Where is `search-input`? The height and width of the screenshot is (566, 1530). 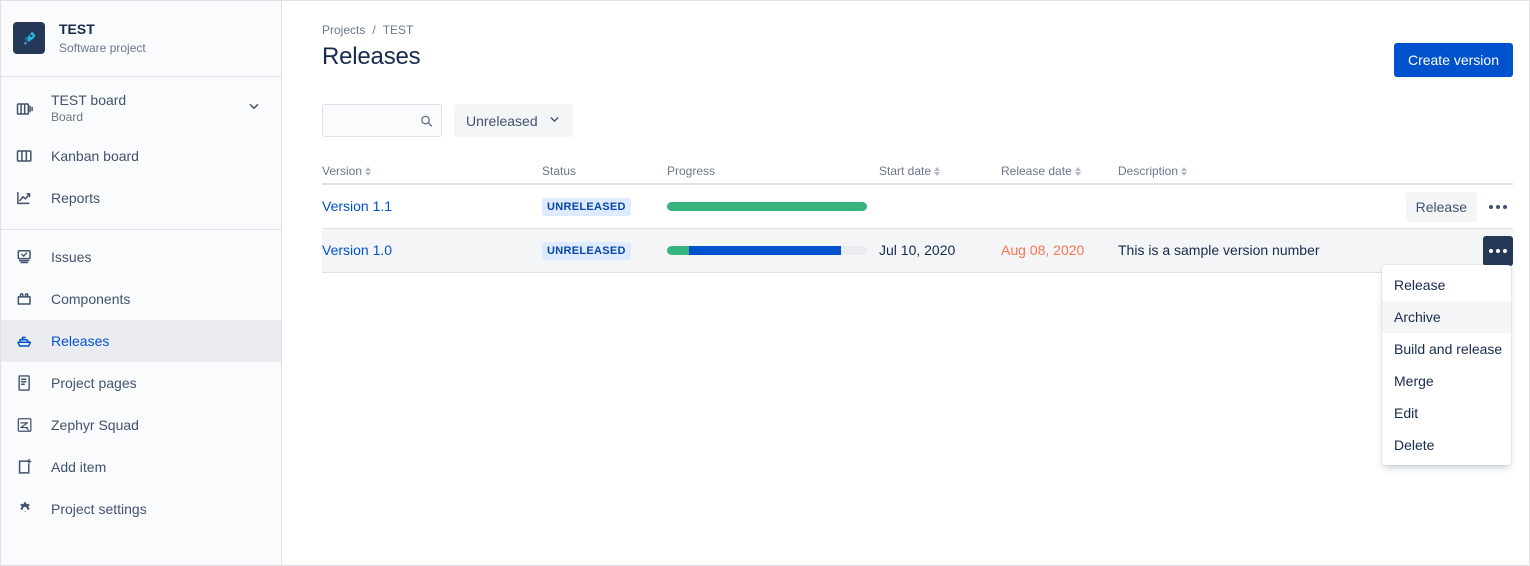
search-input is located at coordinates (382, 120).